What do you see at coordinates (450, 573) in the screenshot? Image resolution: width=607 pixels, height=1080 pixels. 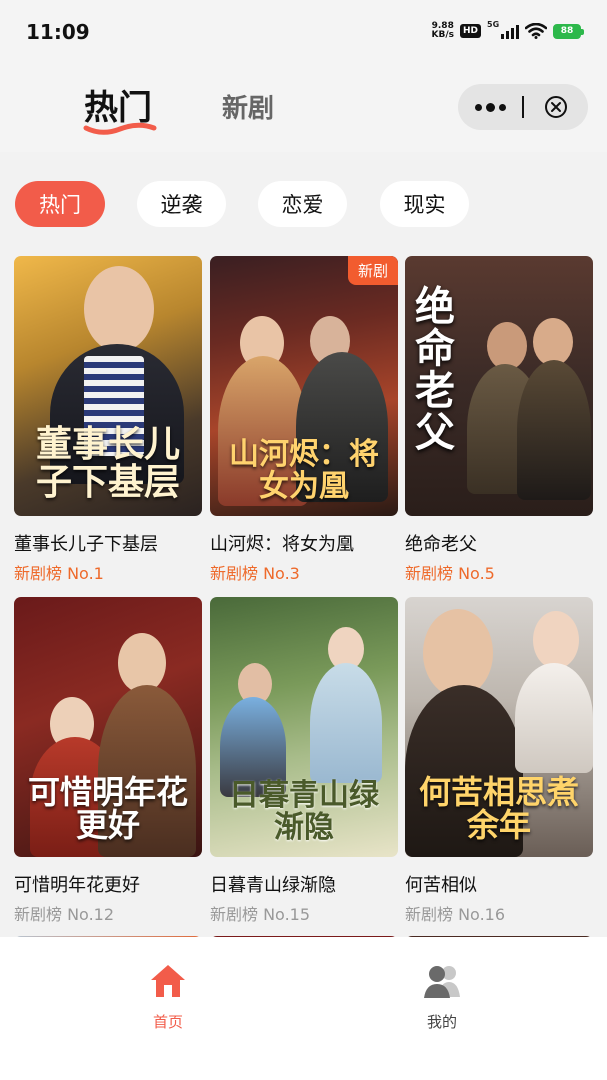 I see `drama-rank: 新剧榜 No.5` at bounding box center [450, 573].